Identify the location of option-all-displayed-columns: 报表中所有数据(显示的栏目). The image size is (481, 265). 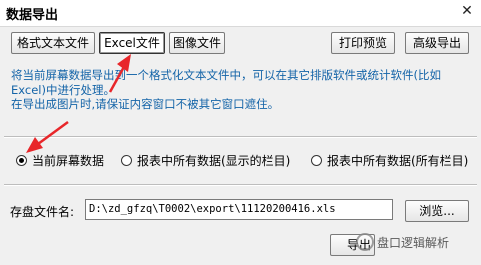
(205, 160).